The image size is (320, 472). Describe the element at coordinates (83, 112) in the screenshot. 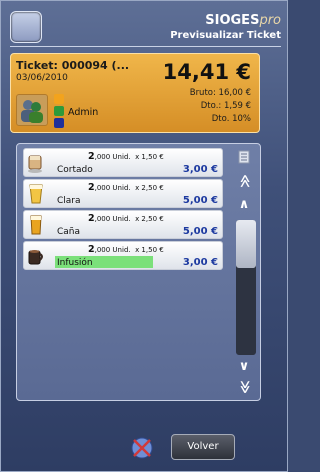

I see `user-name: Admin` at that location.